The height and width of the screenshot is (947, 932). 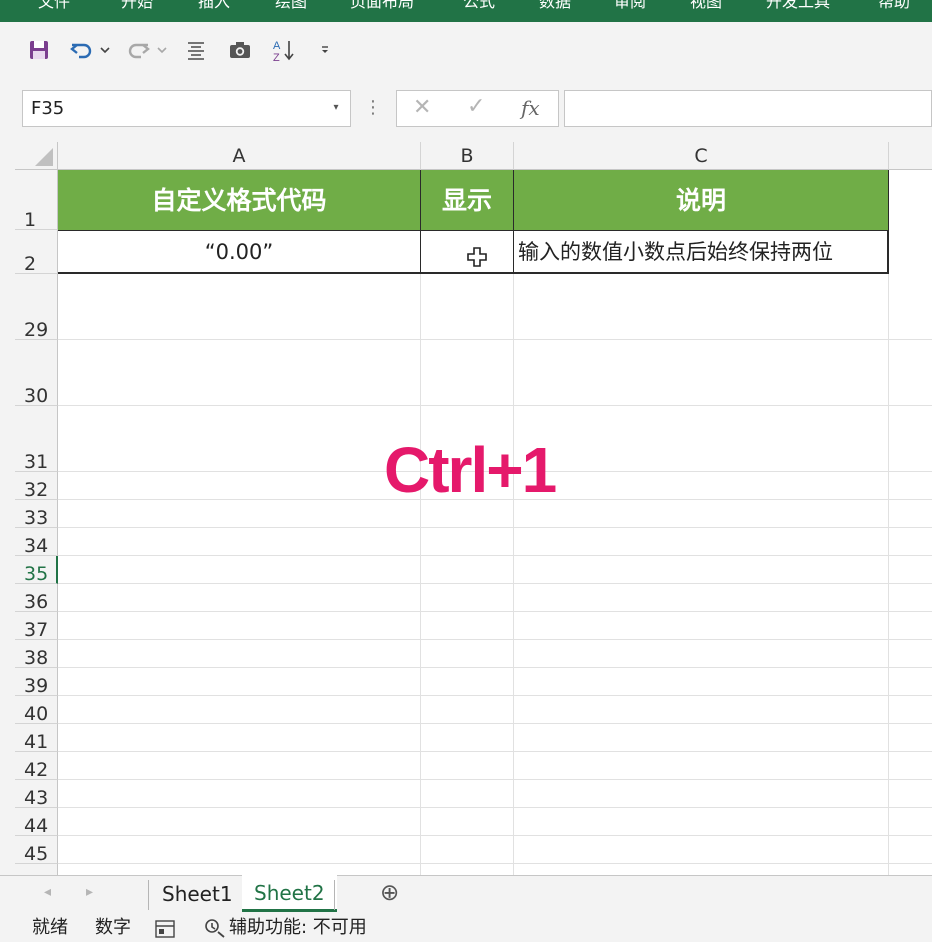 What do you see at coordinates (373, 107) in the screenshot?
I see `formula-bar-grip-icon: ⋮` at bounding box center [373, 107].